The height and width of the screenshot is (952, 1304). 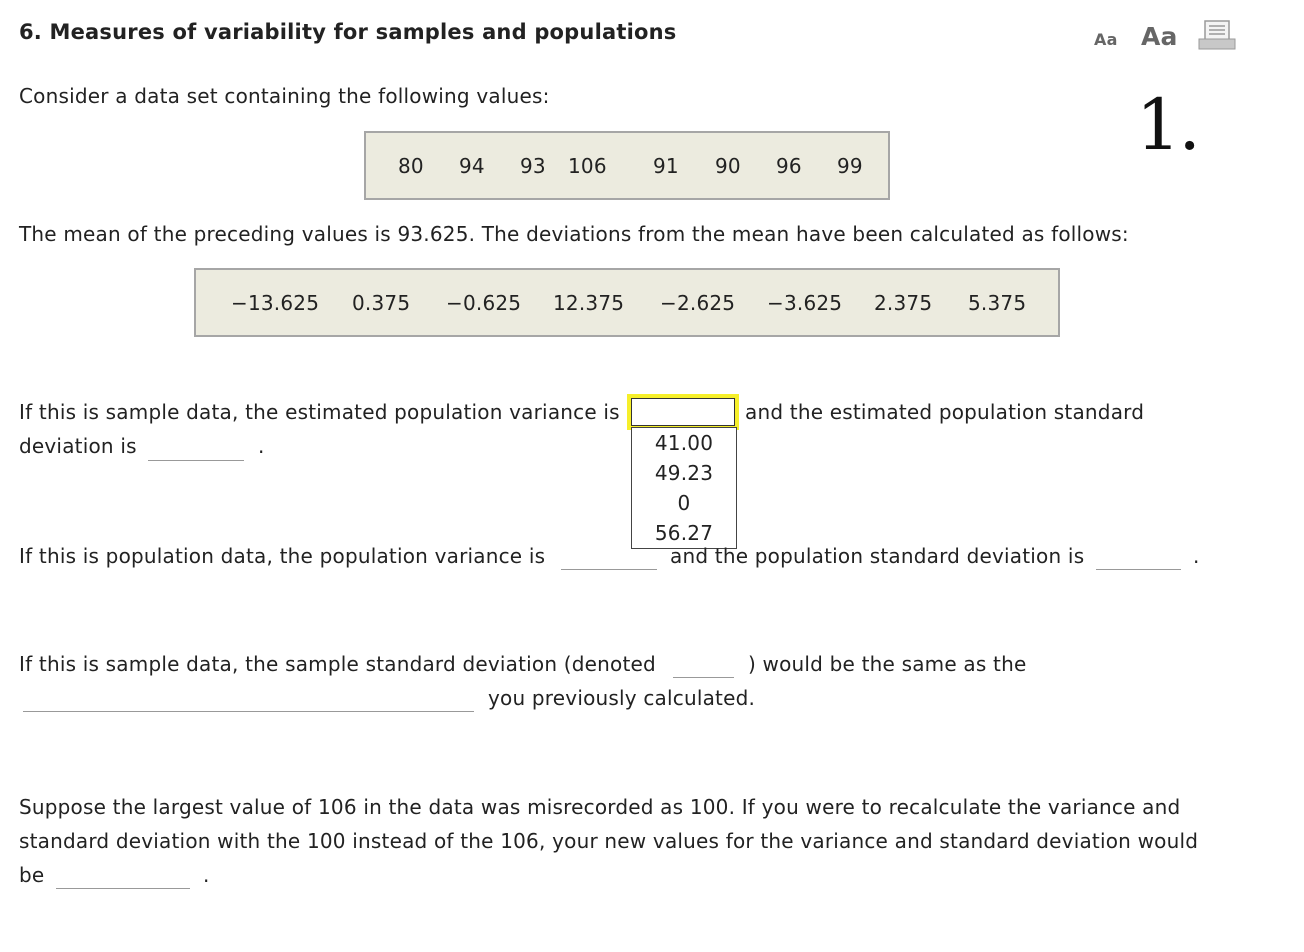 What do you see at coordinates (123, 888) in the screenshot?
I see `recalculated-values-dropdown` at bounding box center [123, 888].